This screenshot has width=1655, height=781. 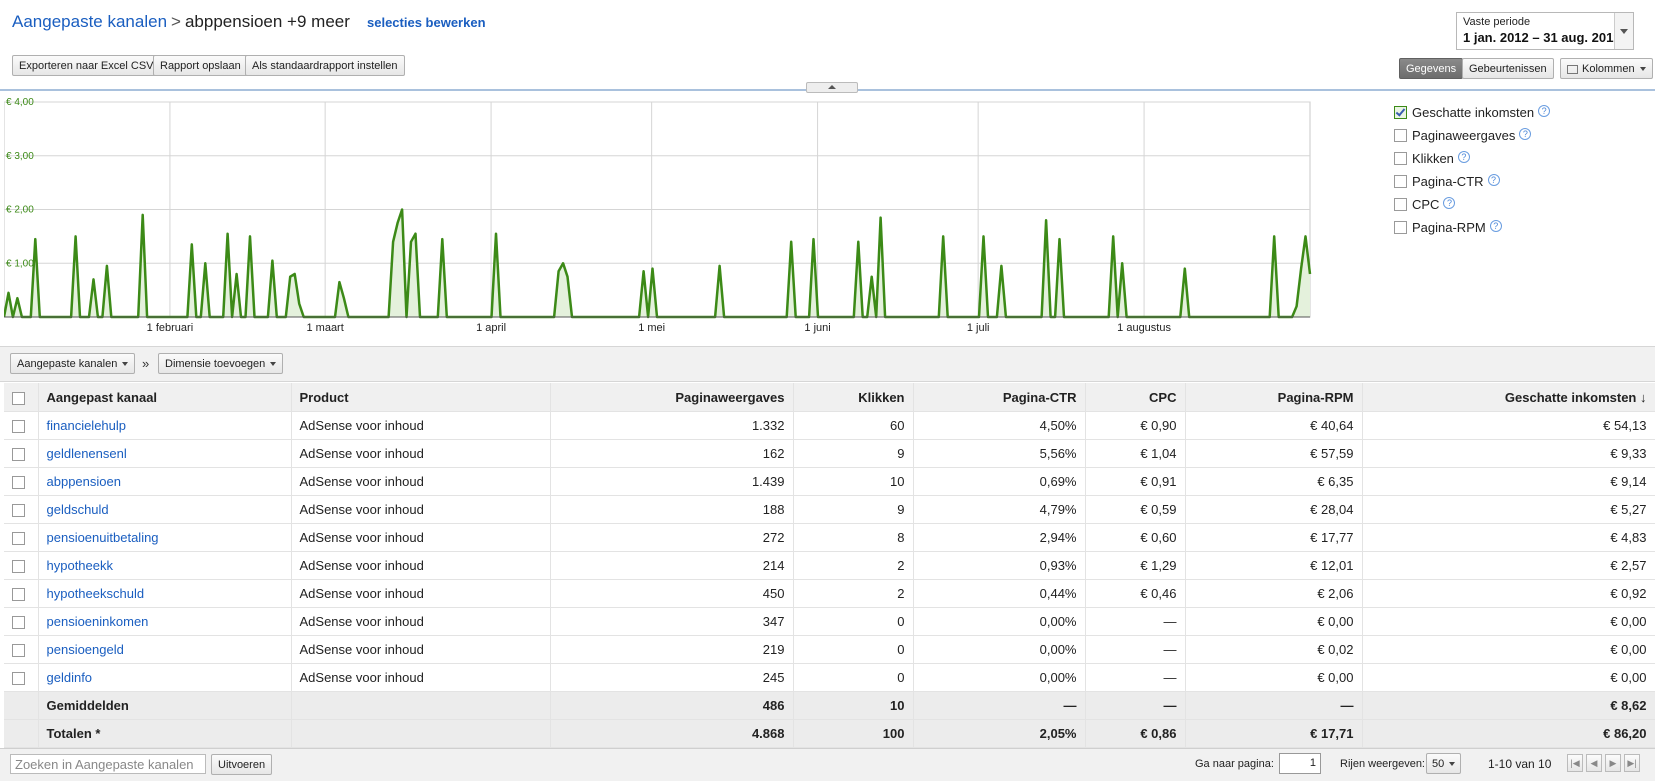 I want to click on legend-item-6: Pagina-RPM?, so click(x=1515, y=228).